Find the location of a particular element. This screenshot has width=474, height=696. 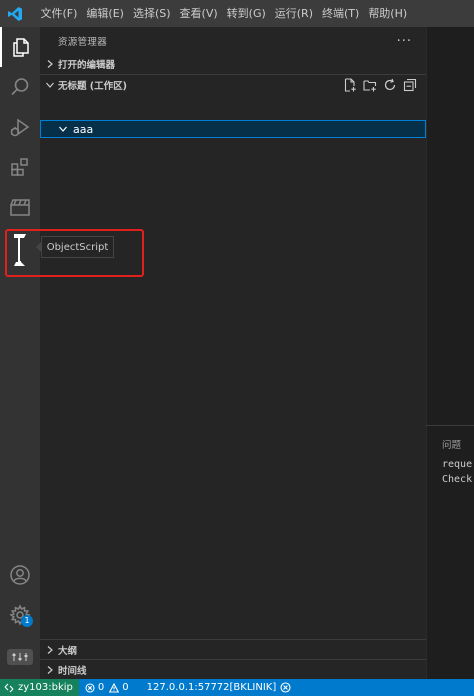

status-bar: zy103:bkip 0 0 127.0.0.1:57772[BKLINIK] is located at coordinates (237, 687).